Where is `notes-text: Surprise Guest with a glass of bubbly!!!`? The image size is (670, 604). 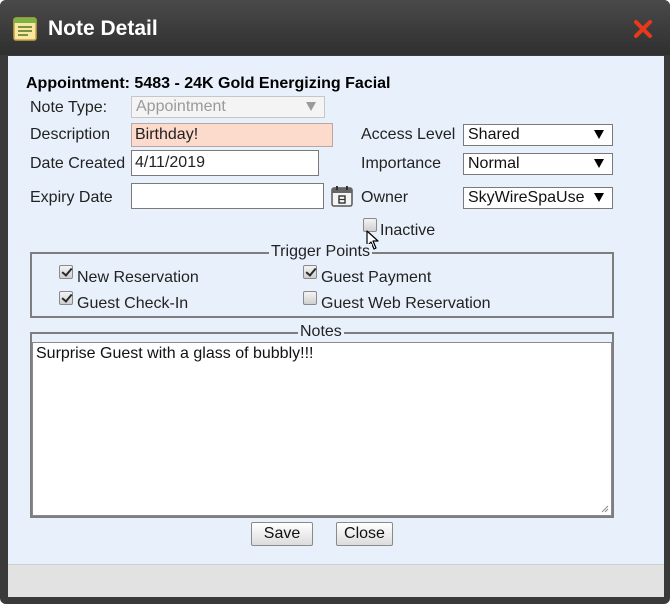
notes-text: Surprise Guest with a glass of bubbly!!! is located at coordinates (175, 353).